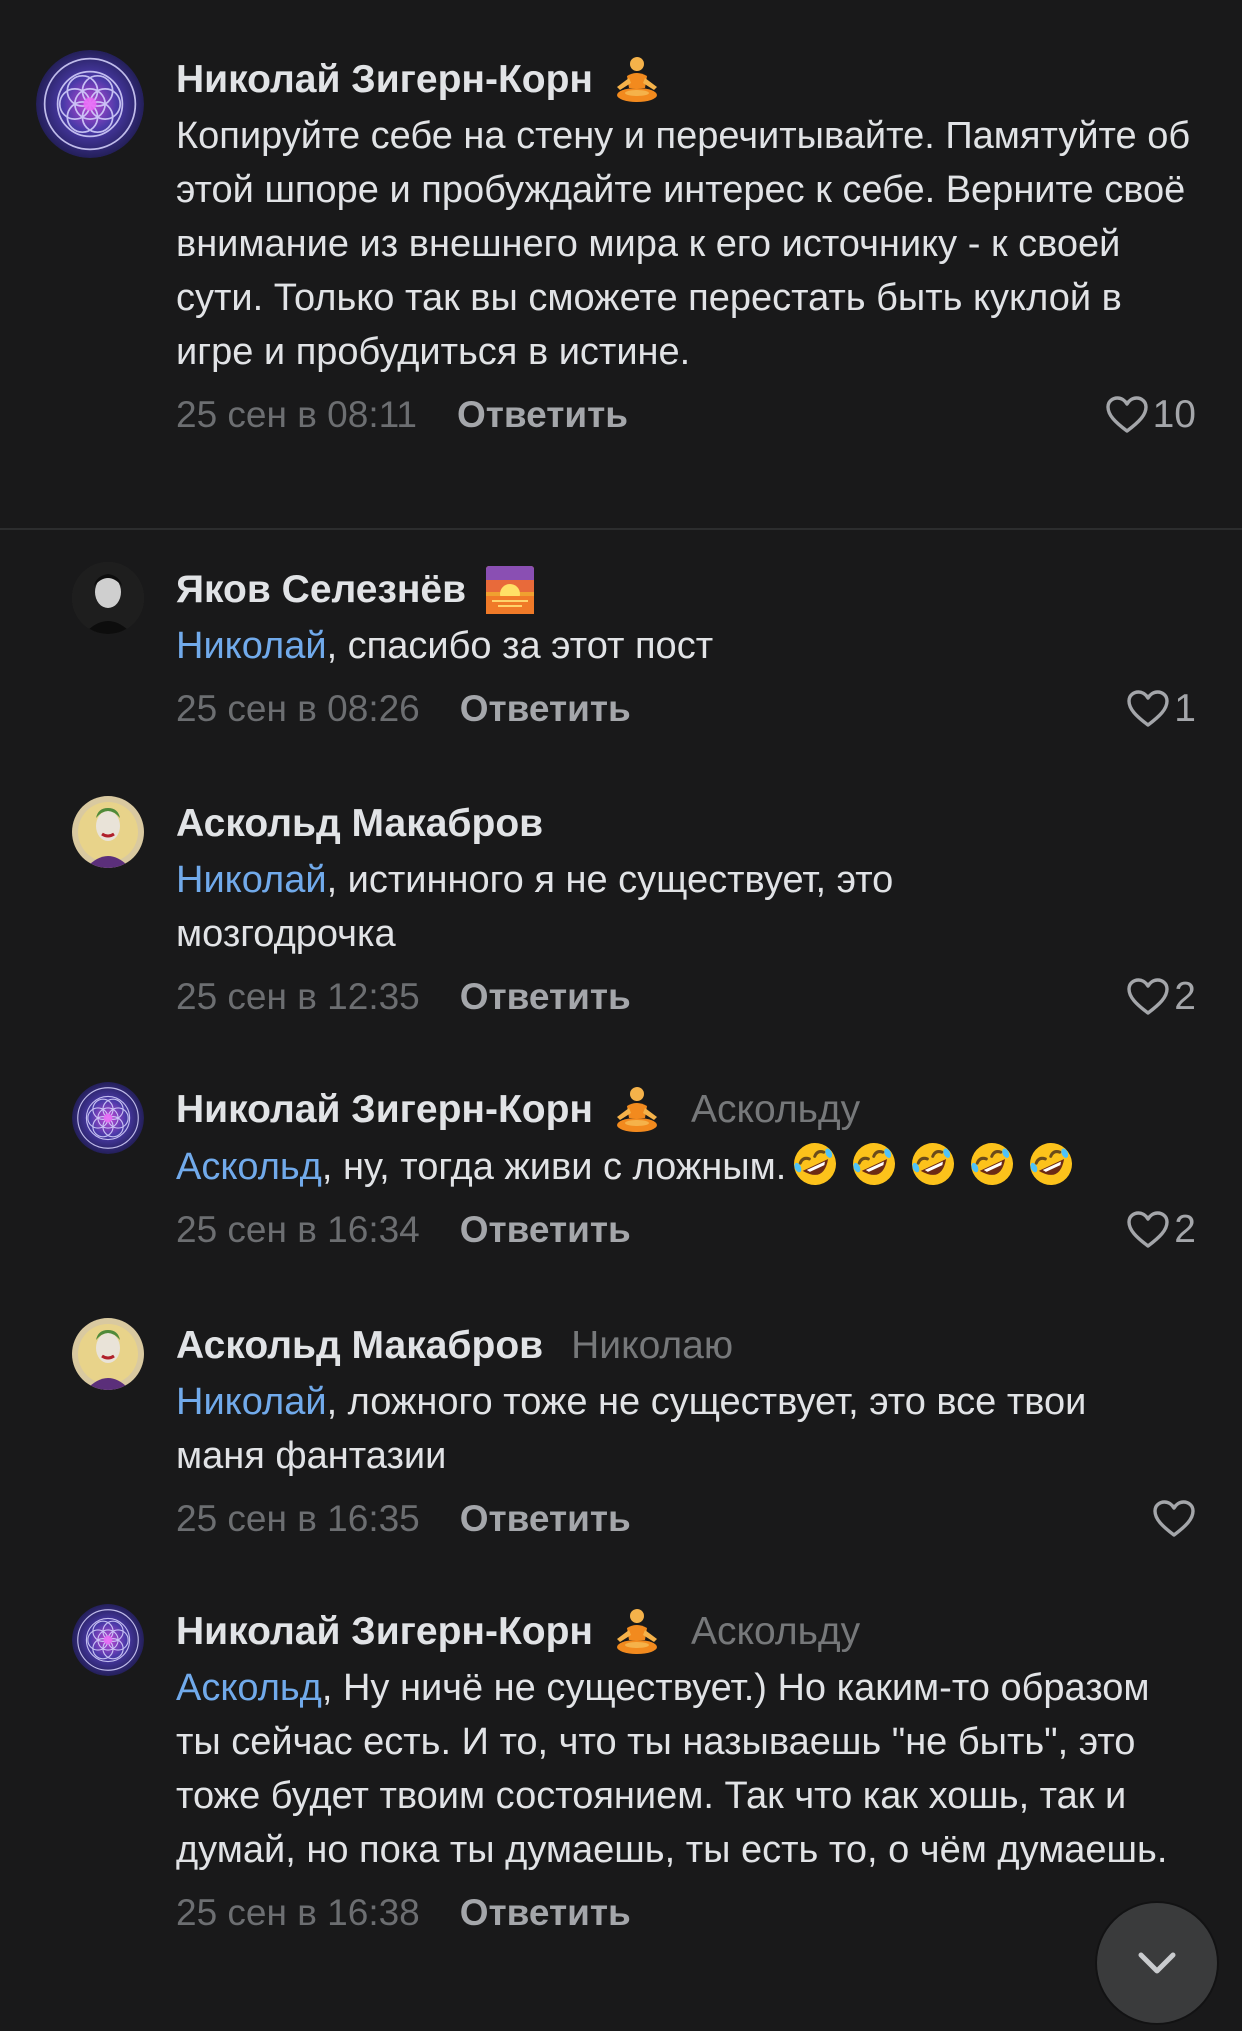 This screenshot has width=1242, height=2031. What do you see at coordinates (1150, 415) in the screenshot?
I see `like-button: 10` at bounding box center [1150, 415].